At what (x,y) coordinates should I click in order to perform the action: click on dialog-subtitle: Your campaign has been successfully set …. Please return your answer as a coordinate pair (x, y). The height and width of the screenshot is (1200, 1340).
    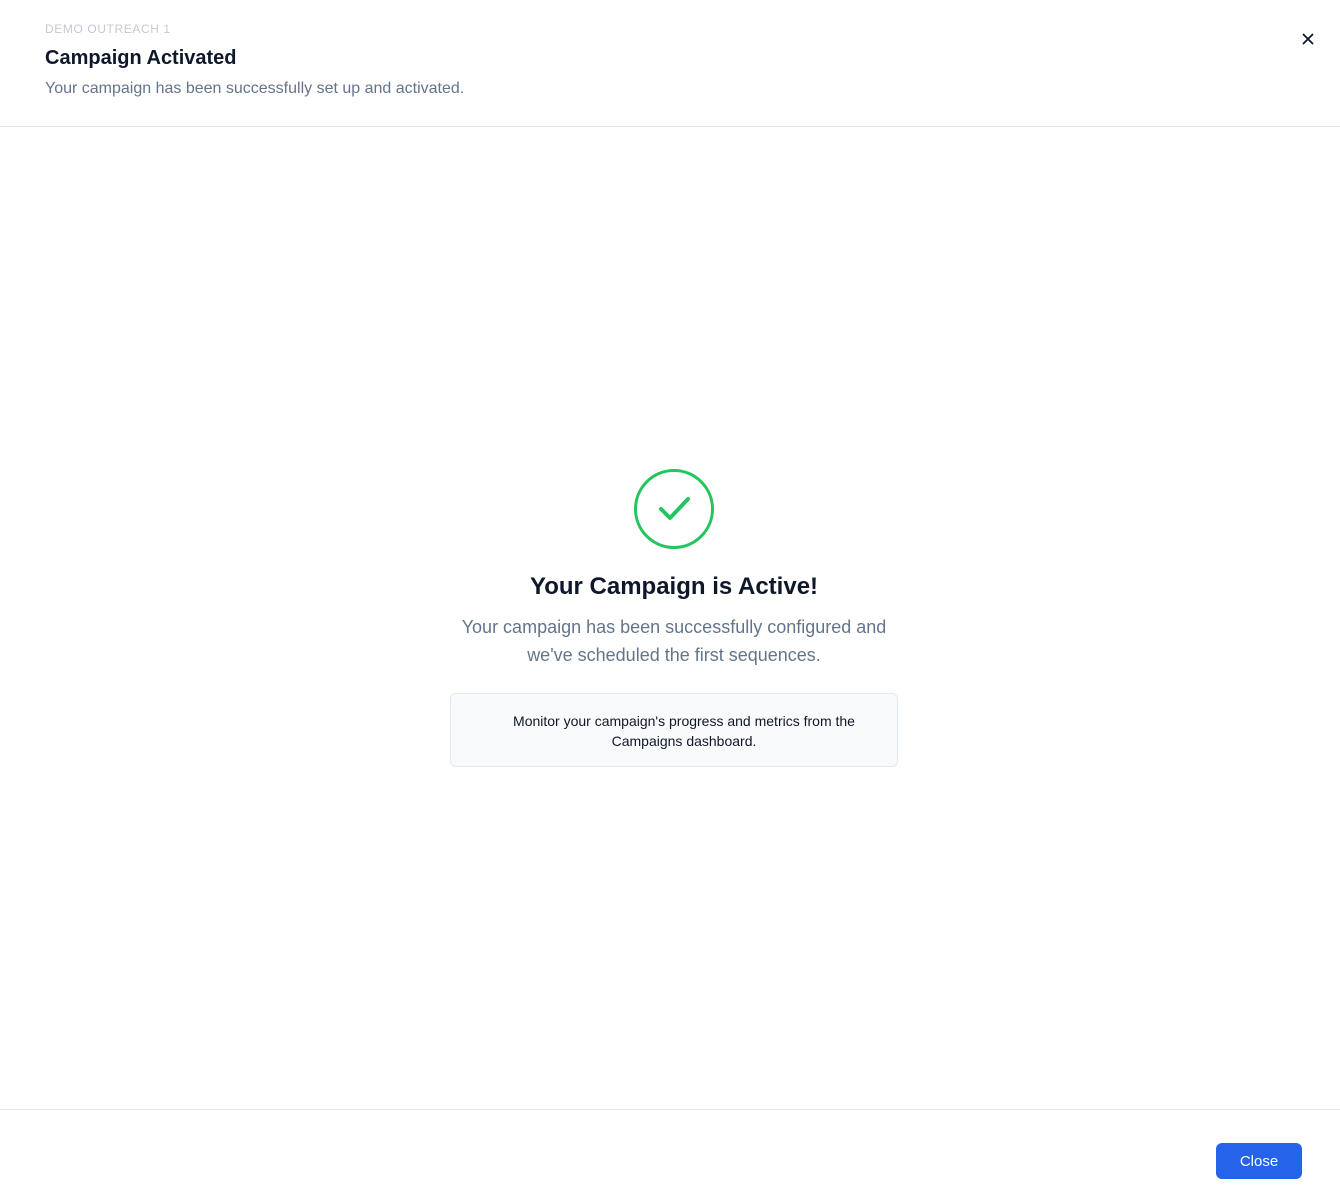
    Looking at the image, I should click on (255, 88).